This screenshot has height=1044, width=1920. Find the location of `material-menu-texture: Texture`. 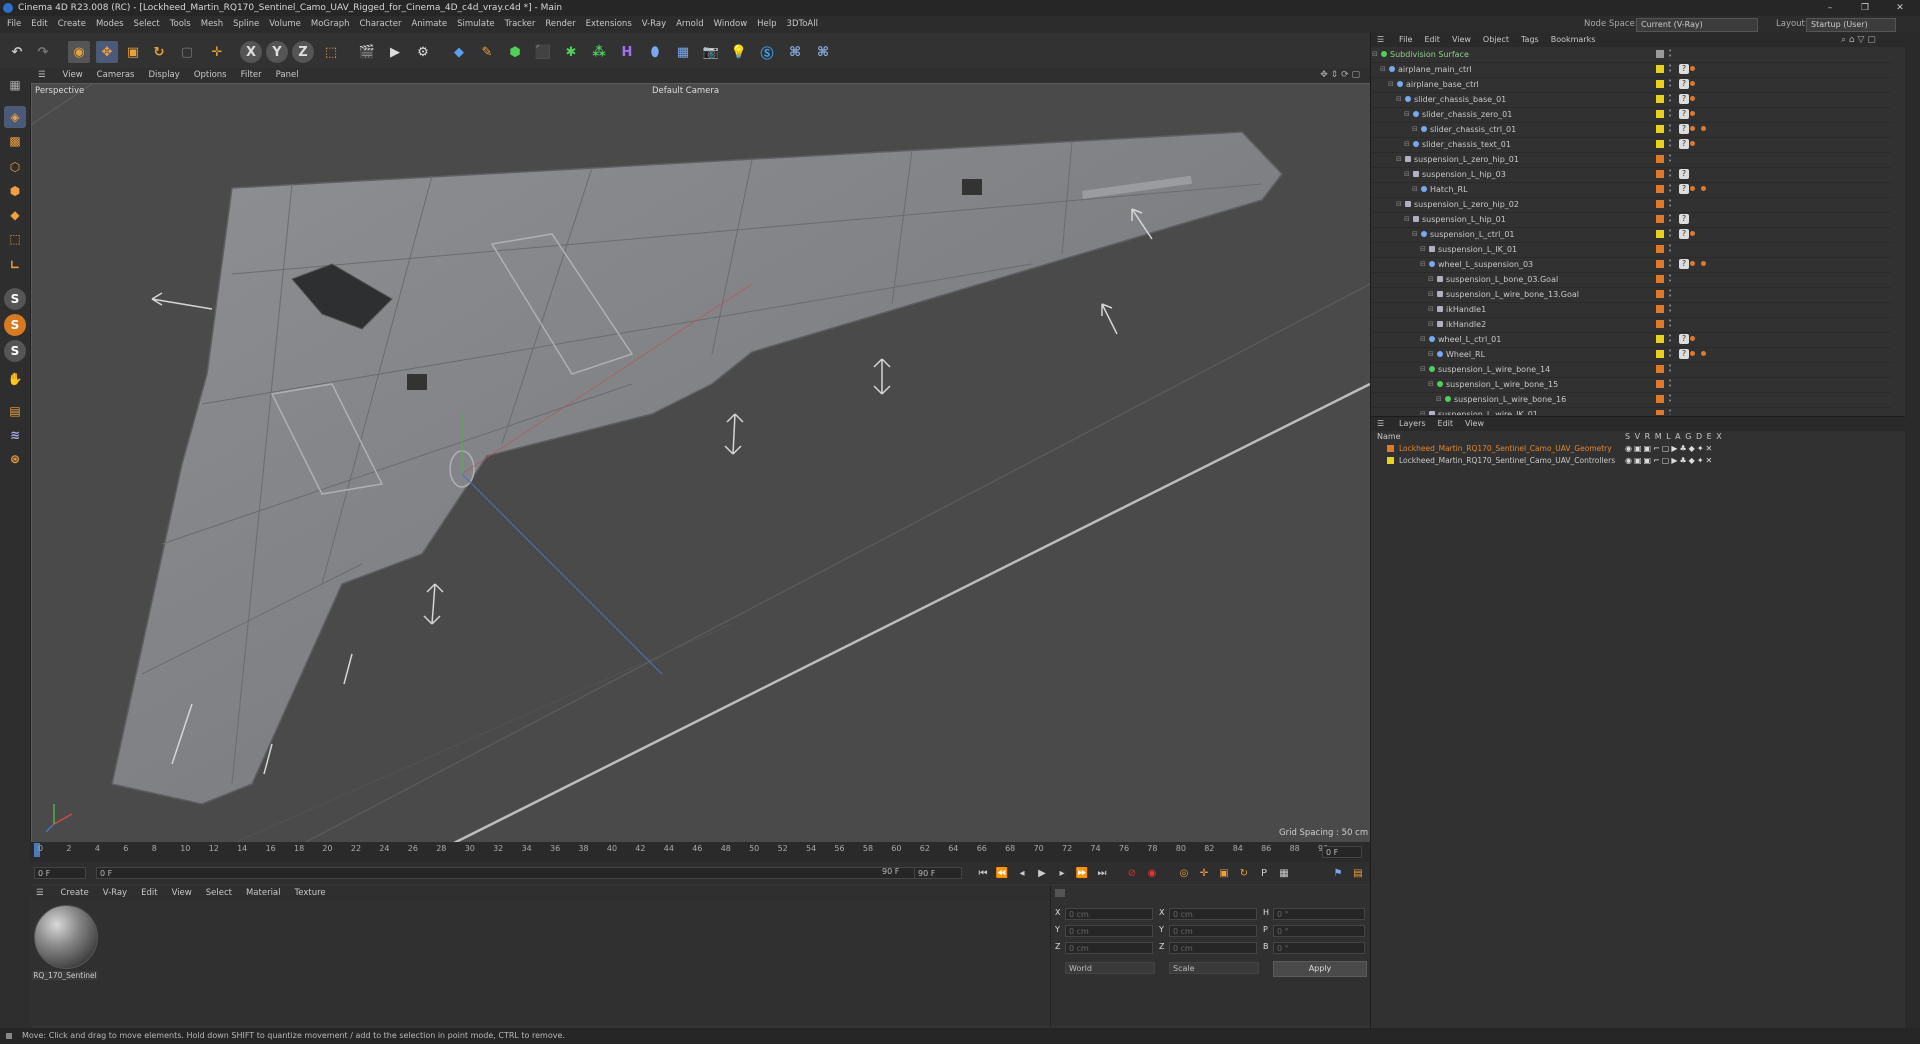

material-menu-texture: Texture is located at coordinates (310, 893).